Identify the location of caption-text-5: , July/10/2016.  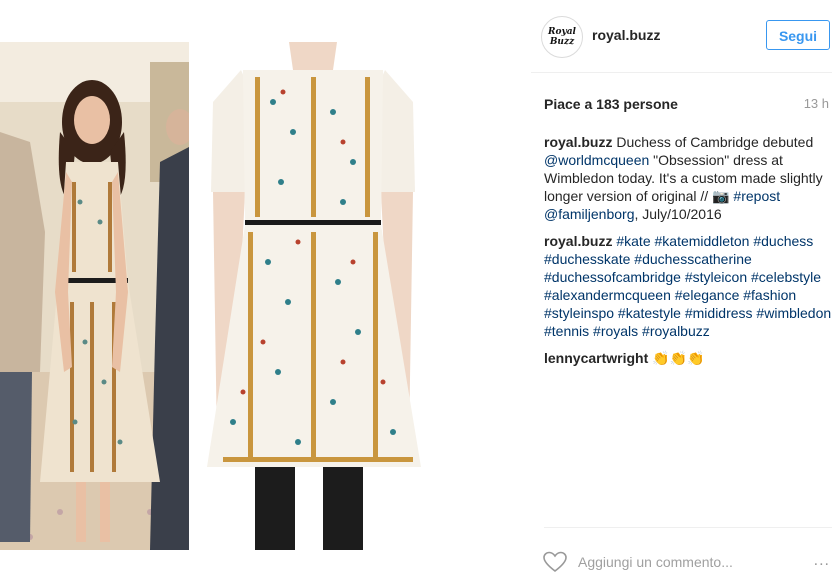
(678, 214).